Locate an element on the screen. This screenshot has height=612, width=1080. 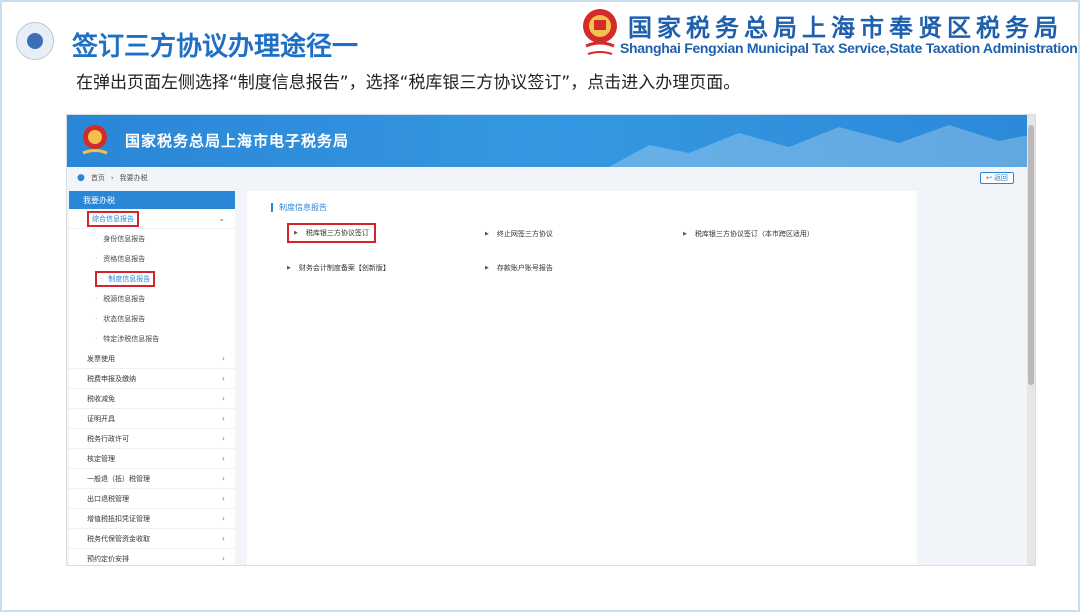
sidebar-group-integrated-report: 综合信息报告 ⌄ is located at coordinates (152, 219).